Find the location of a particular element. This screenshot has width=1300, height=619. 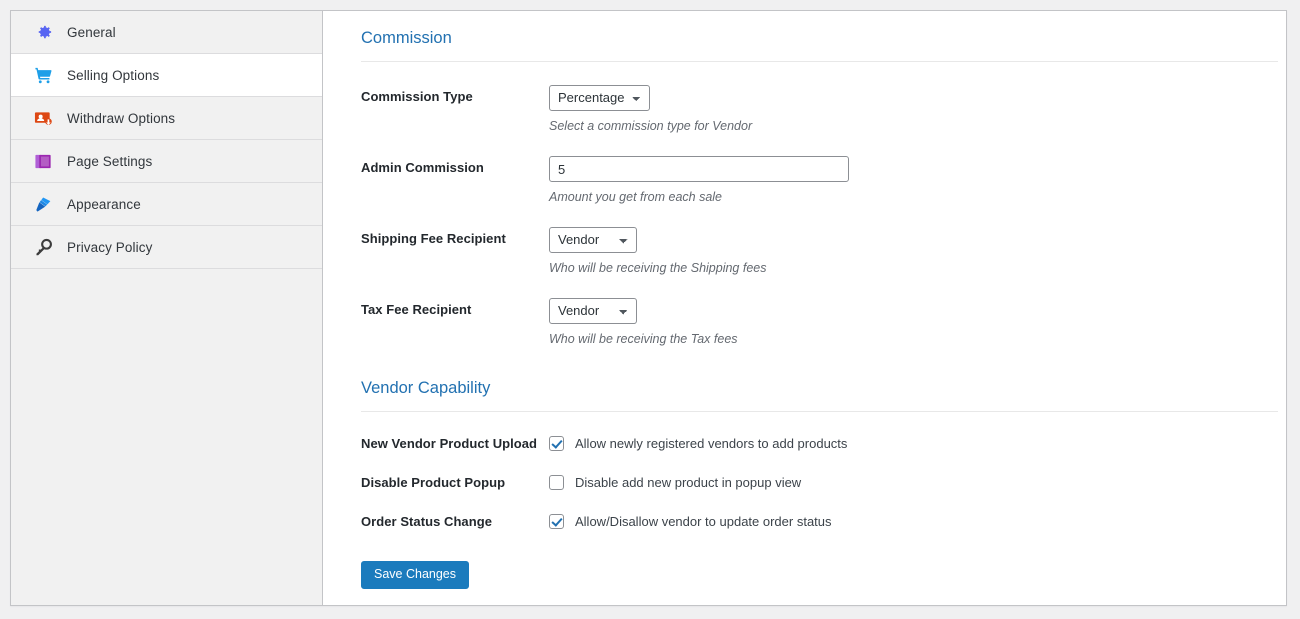

sidebar-item-withdraw-options: Withdraw Options is located at coordinates (166, 118).